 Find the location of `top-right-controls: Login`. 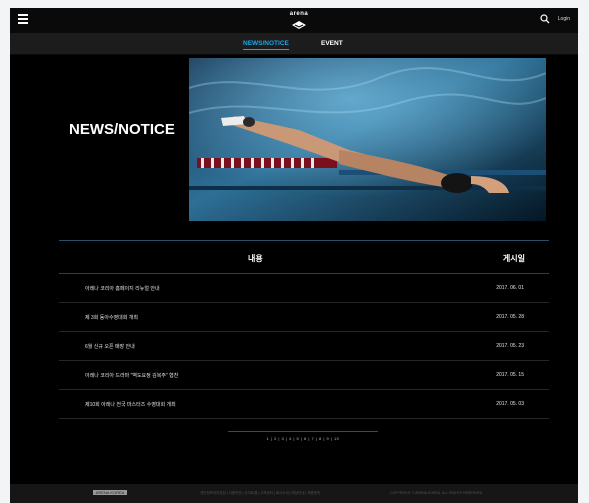

top-right-controls: Login is located at coordinates (555, 19).